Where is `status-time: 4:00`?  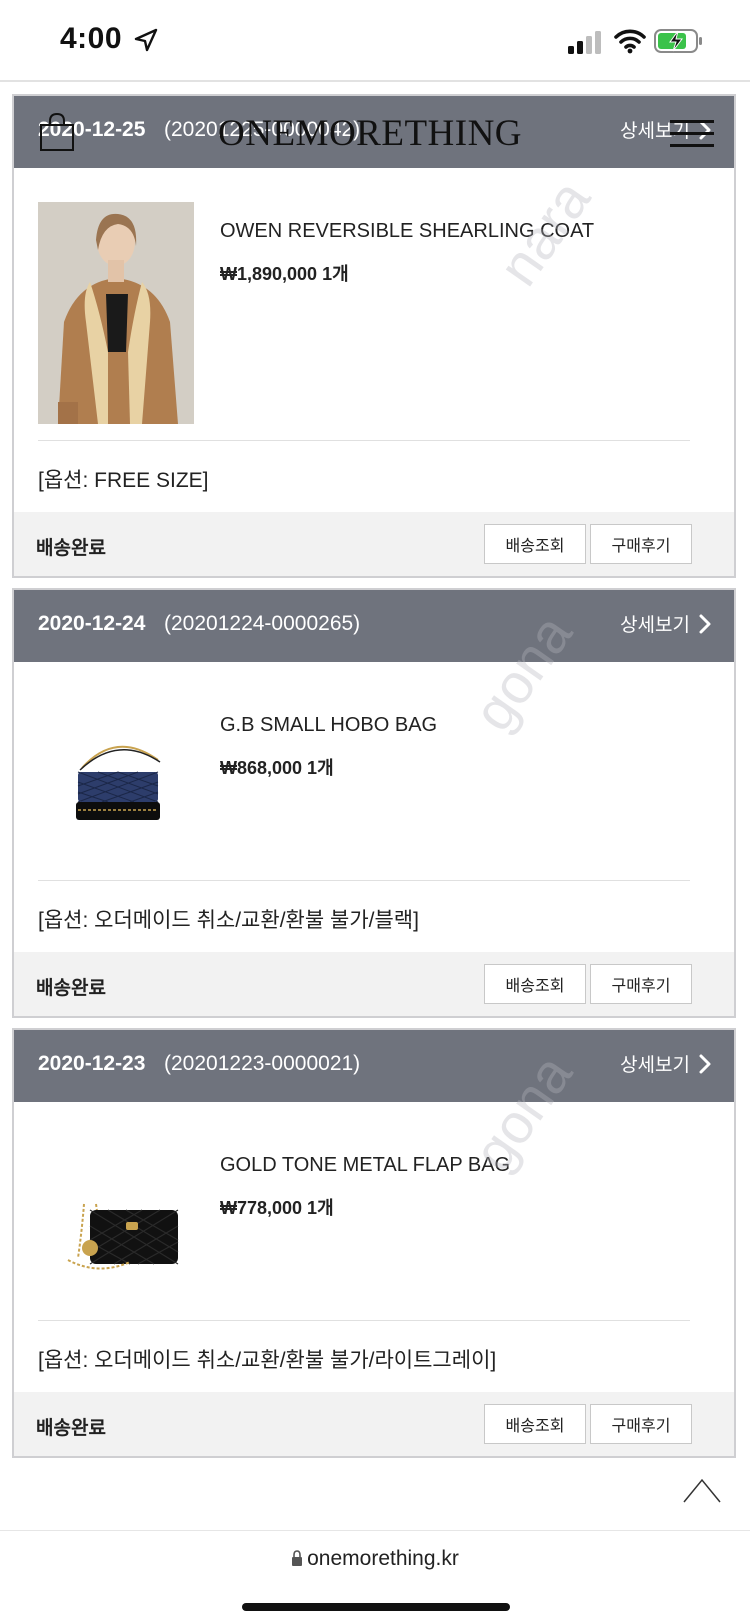
status-time: 4:00 is located at coordinates (91, 38).